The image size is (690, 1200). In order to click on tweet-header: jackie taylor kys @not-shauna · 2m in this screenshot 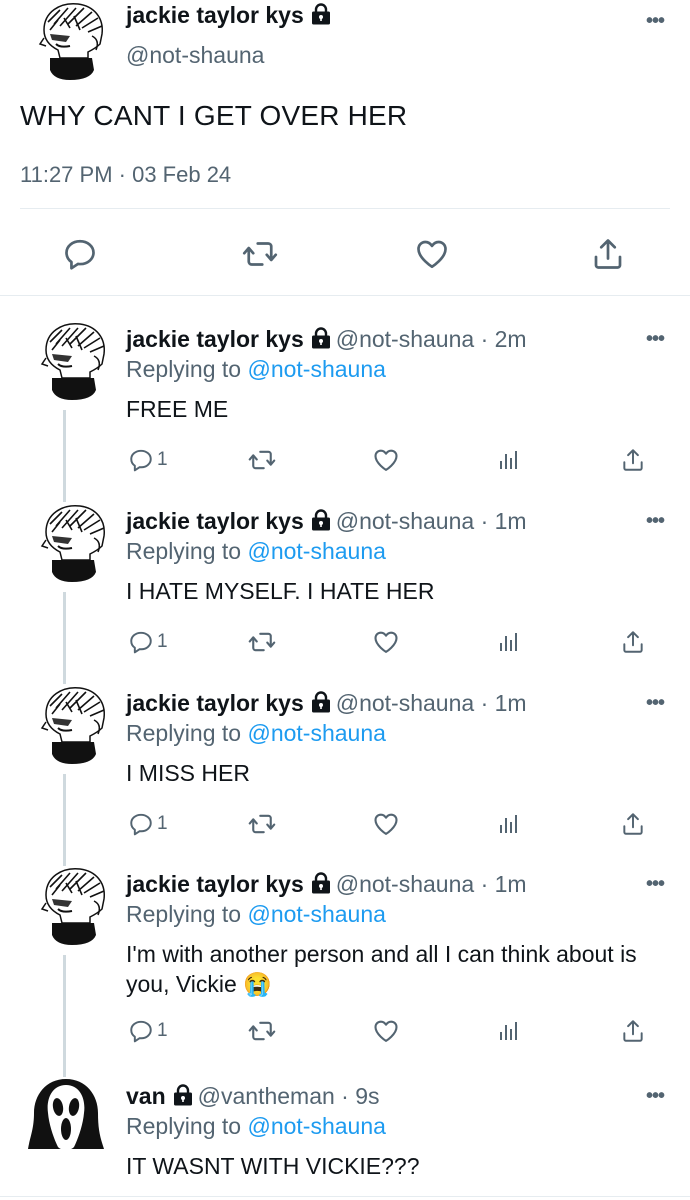, I will do `click(326, 339)`.